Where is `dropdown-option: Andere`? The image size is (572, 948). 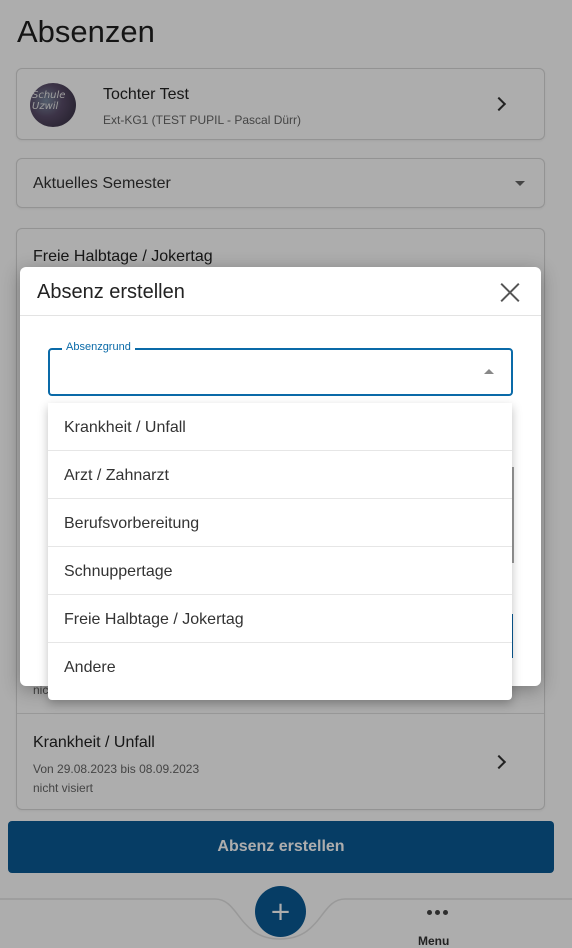
dropdown-option: Andere is located at coordinates (280, 667).